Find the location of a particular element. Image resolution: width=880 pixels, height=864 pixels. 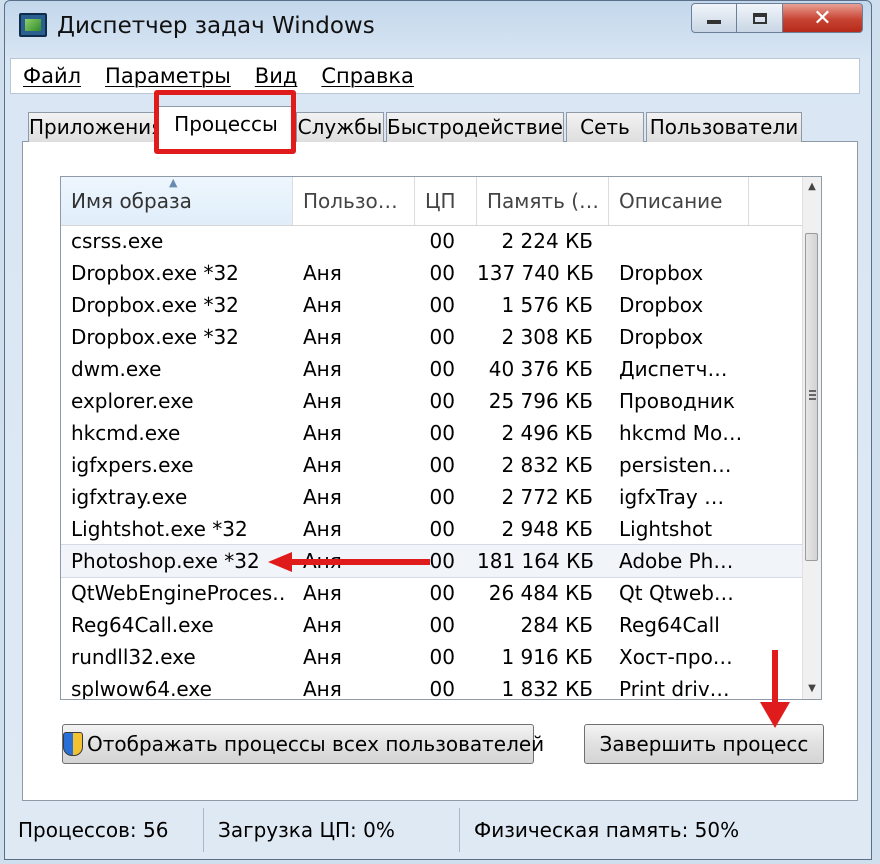

show-all-users-processes-button: Отображать процессы всех пользователей is located at coordinates (303, 744).